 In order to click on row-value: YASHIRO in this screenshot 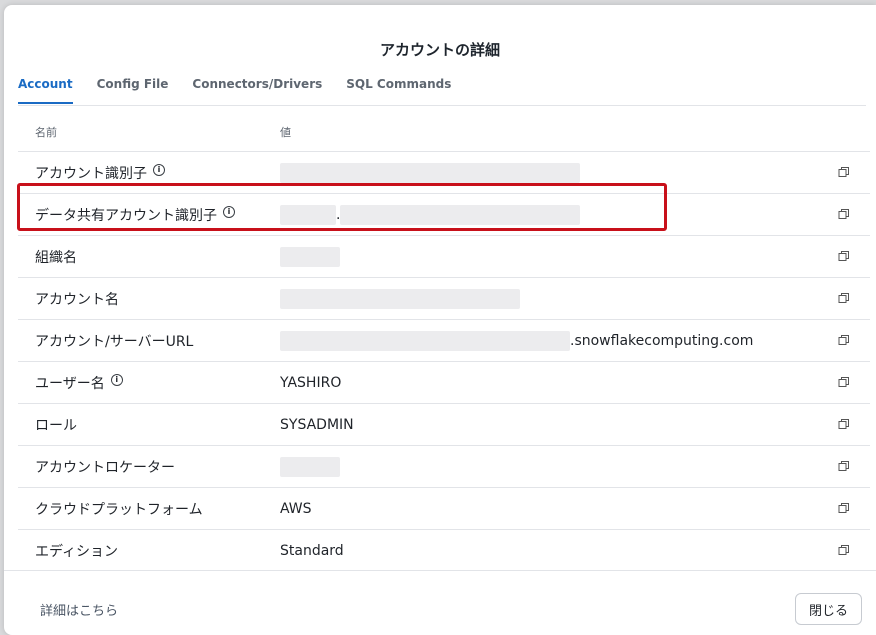, I will do `click(311, 382)`.